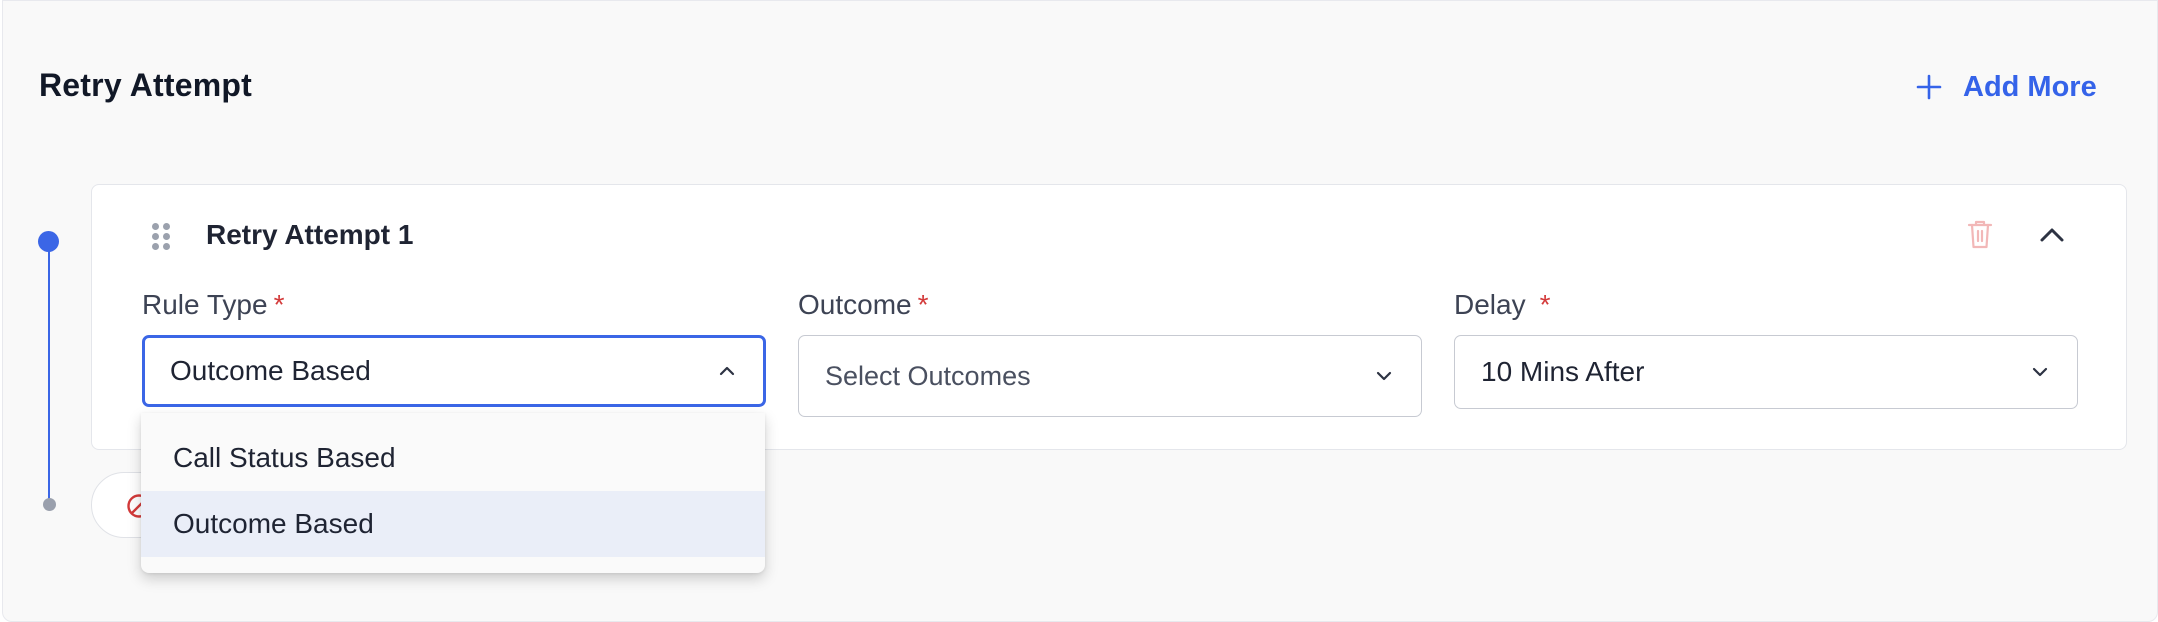  I want to click on rule-type-label: Rule Type *, so click(213, 304).